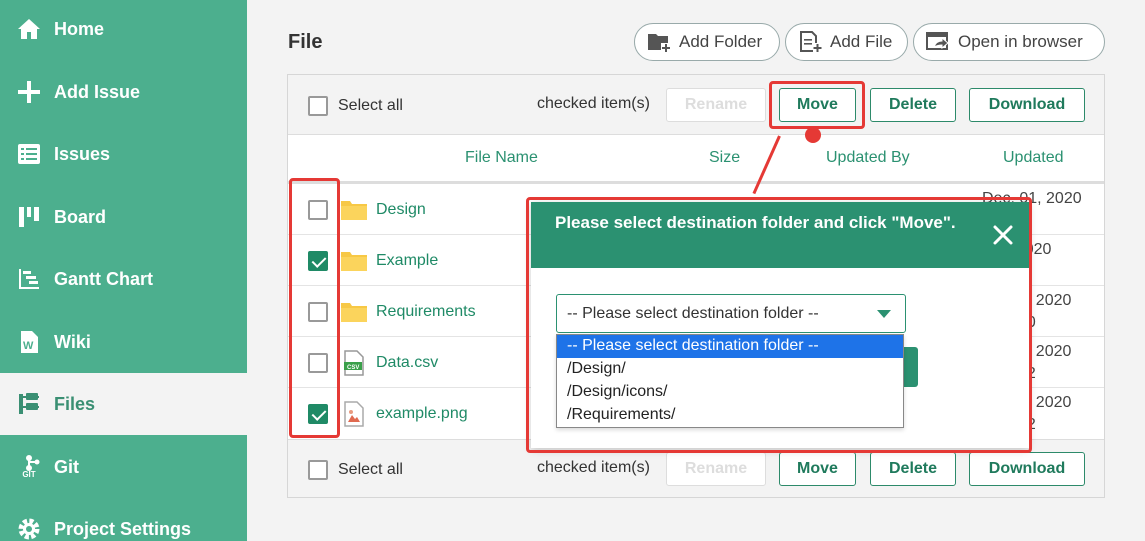 This screenshot has width=1145, height=541. I want to click on git-sublabel: GIT, so click(29, 474).